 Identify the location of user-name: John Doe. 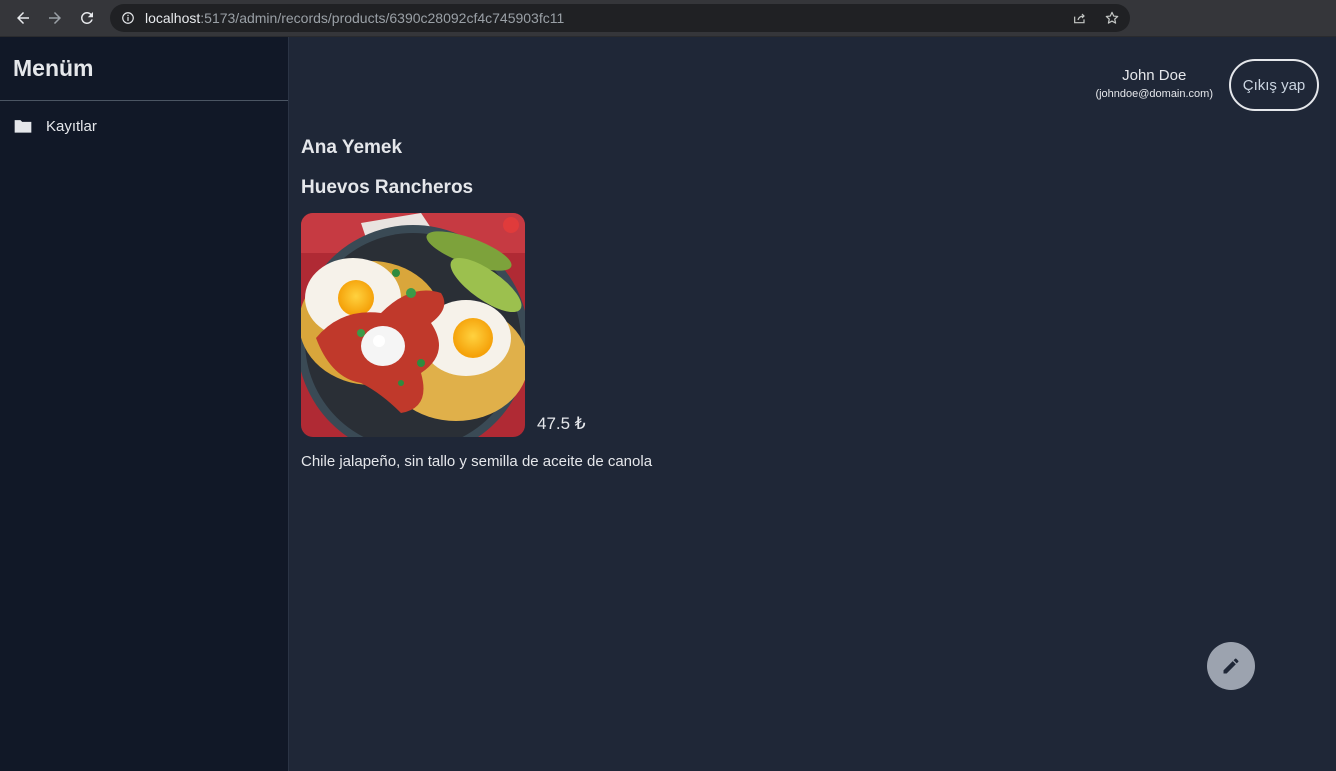
(1154, 75).